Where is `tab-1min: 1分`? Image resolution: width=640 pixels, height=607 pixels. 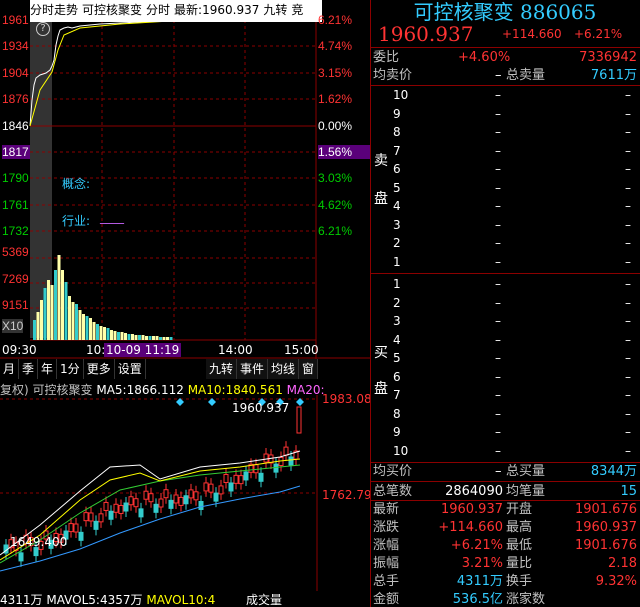
tab-1min: 1分 is located at coordinates (70, 369).